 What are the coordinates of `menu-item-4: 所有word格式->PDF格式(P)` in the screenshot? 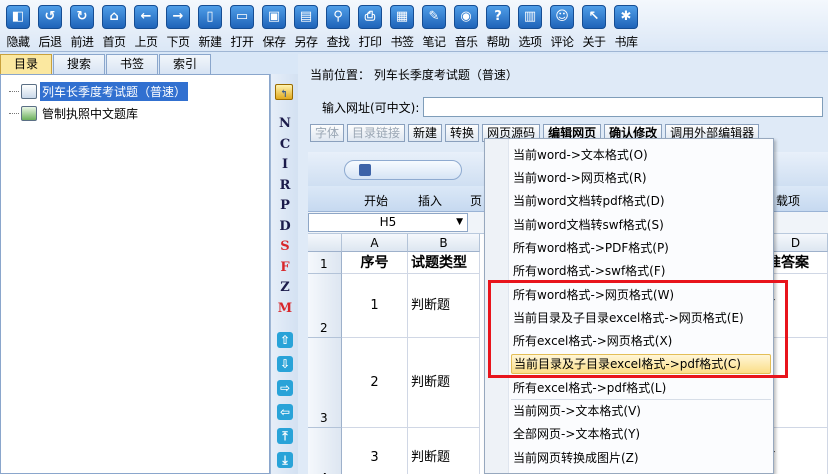 It's located at (642, 248).